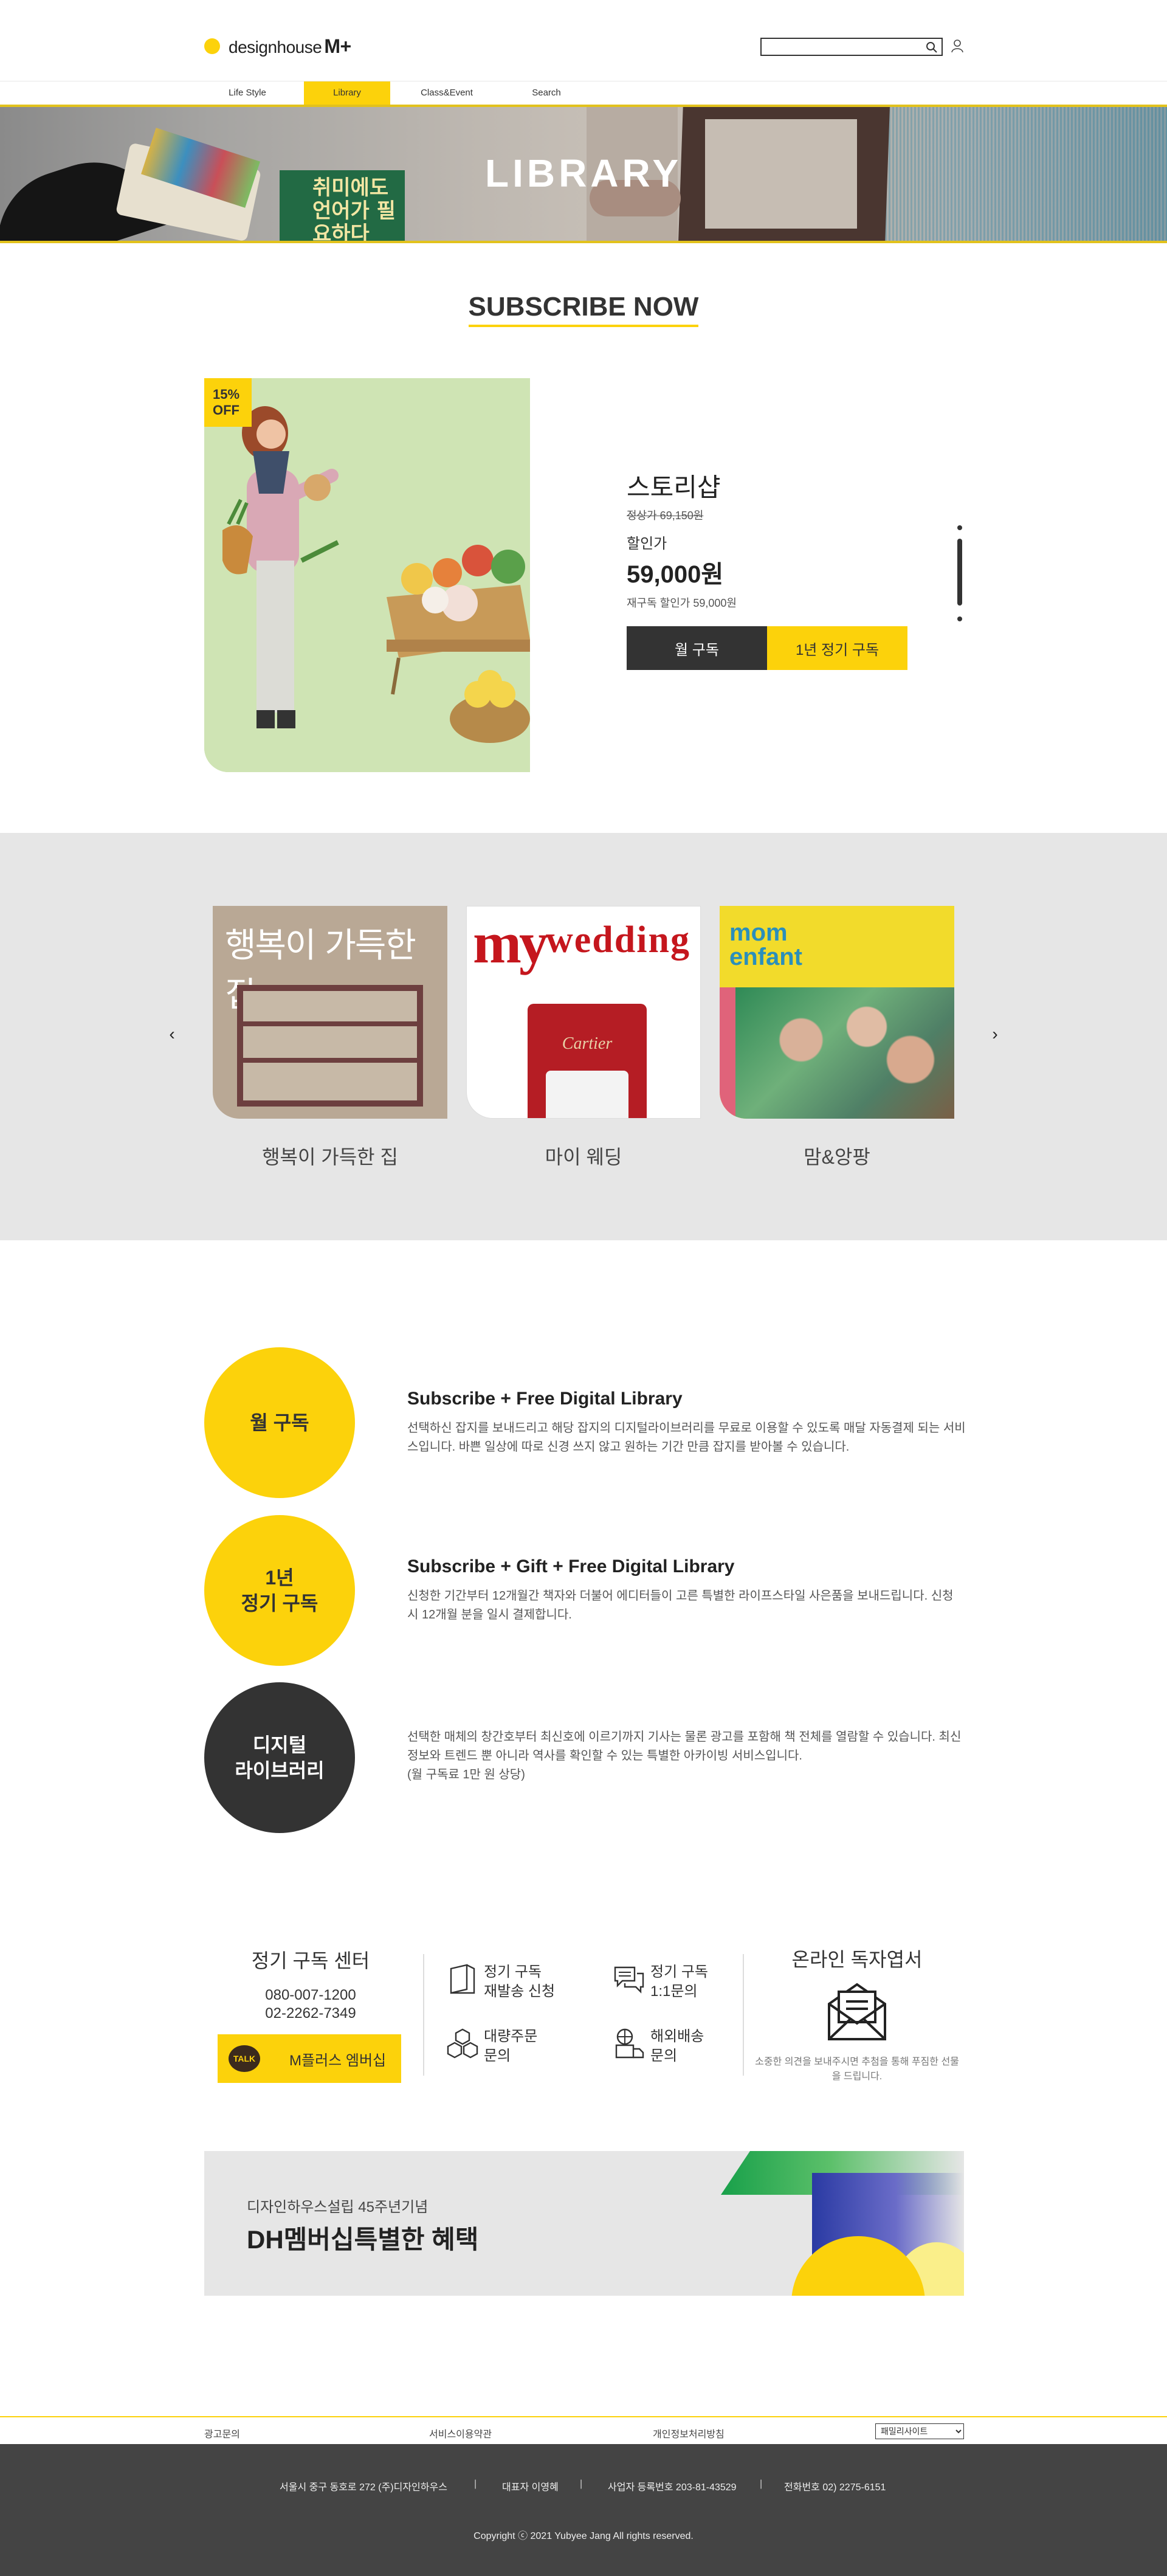  I want to click on search-icon, so click(931, 47).